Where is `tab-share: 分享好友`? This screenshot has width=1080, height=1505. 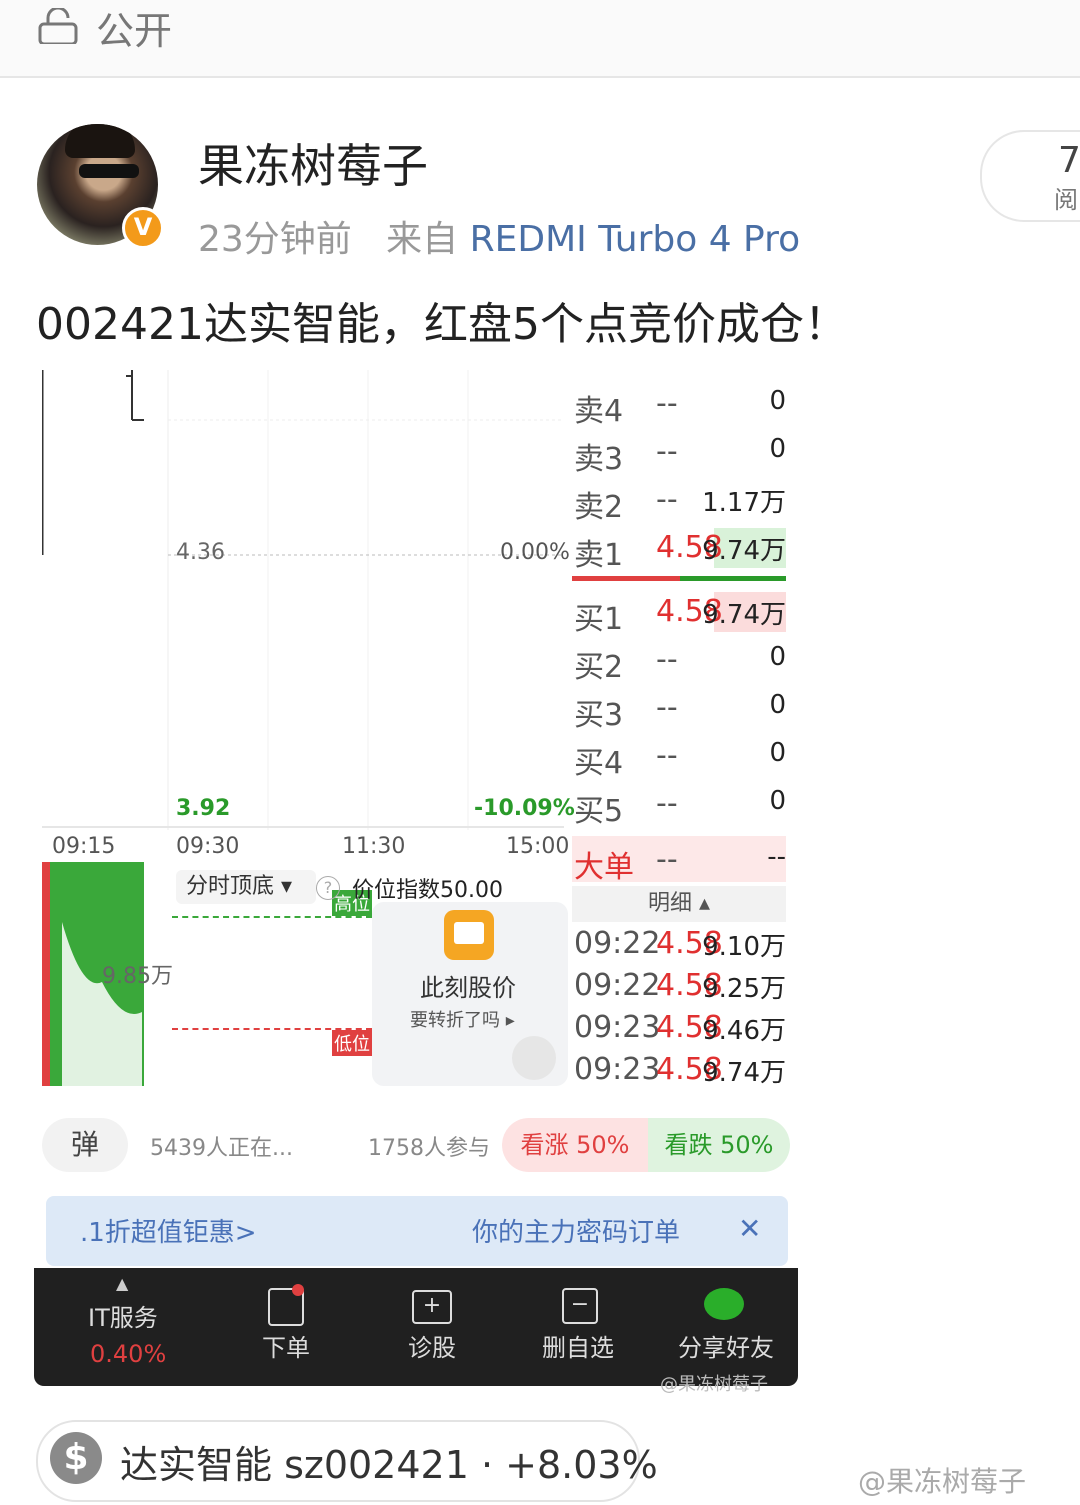
tab-share: 分享好友 is located at coordinates (726, 1345).